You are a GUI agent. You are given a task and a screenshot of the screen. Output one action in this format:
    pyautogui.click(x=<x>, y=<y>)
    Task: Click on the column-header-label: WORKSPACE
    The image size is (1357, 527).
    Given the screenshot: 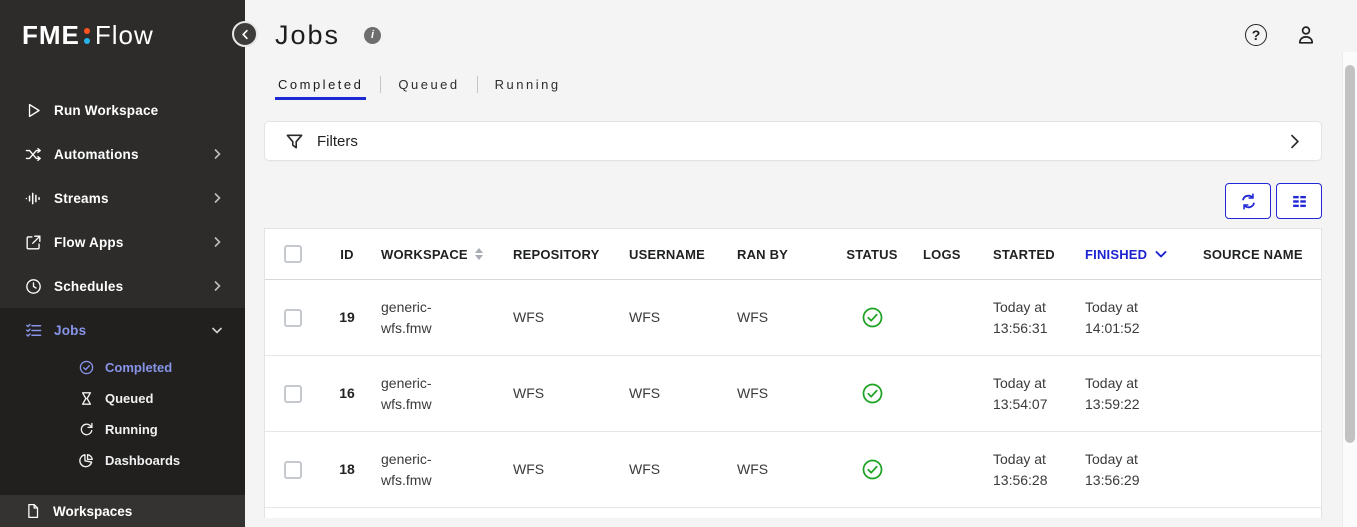 What is the action you would take?
    pyautogui.click(x=424, y=254)
    